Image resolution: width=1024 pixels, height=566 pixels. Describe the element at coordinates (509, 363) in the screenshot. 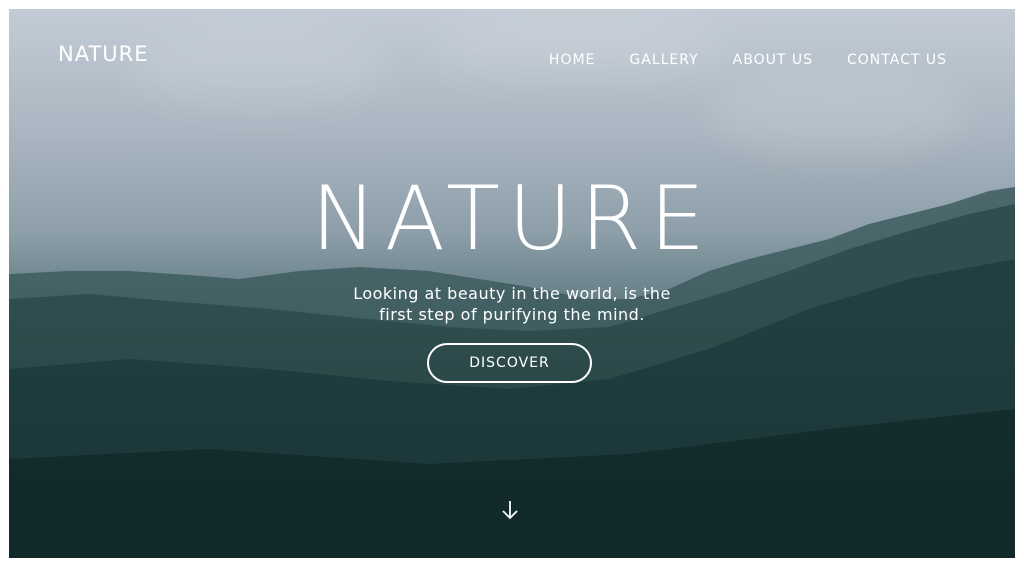

I see `discover-button: DISCOVER` at that location.